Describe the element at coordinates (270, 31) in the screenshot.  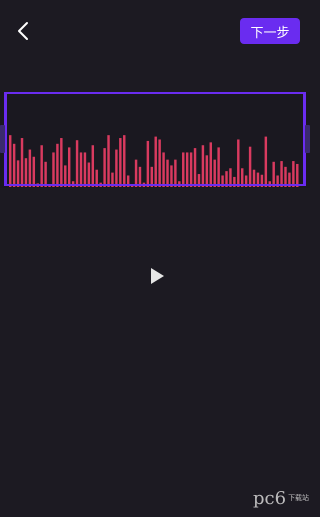
I see `next-step-button: 下一步` at that location.